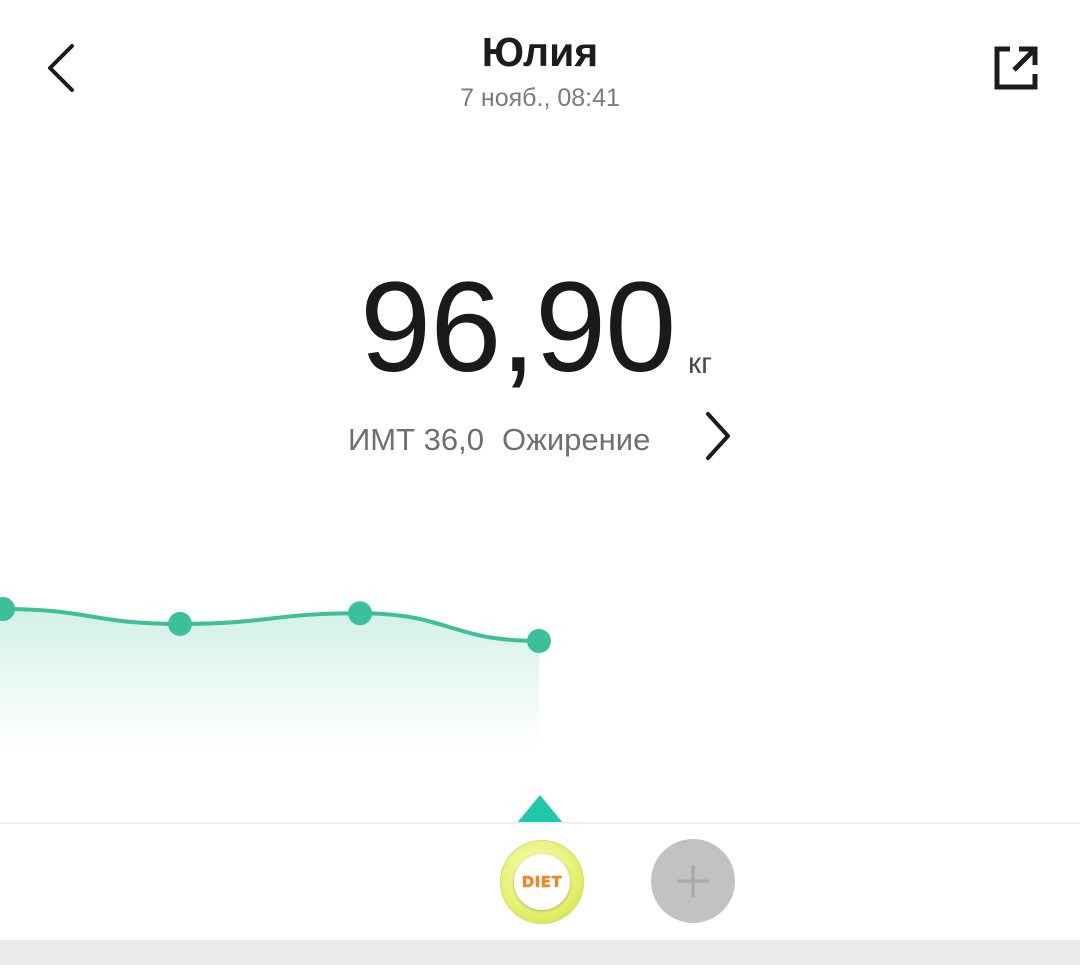 Image resolution: width=1080 pixels, height=965 pixels. I want to click on selected-point-indicator, so click(540, 809).